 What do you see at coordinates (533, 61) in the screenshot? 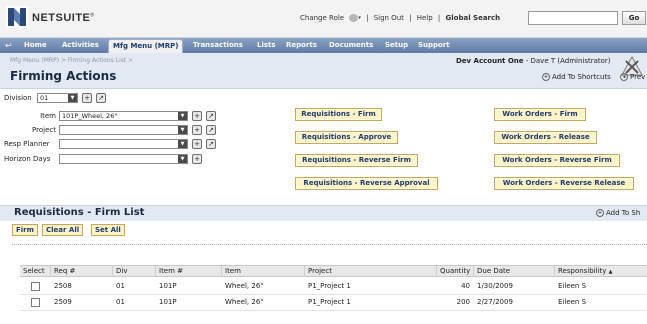
I see `account-info: Dev Account One - Dave T (Administrator)` at bounding box center [533, 61].